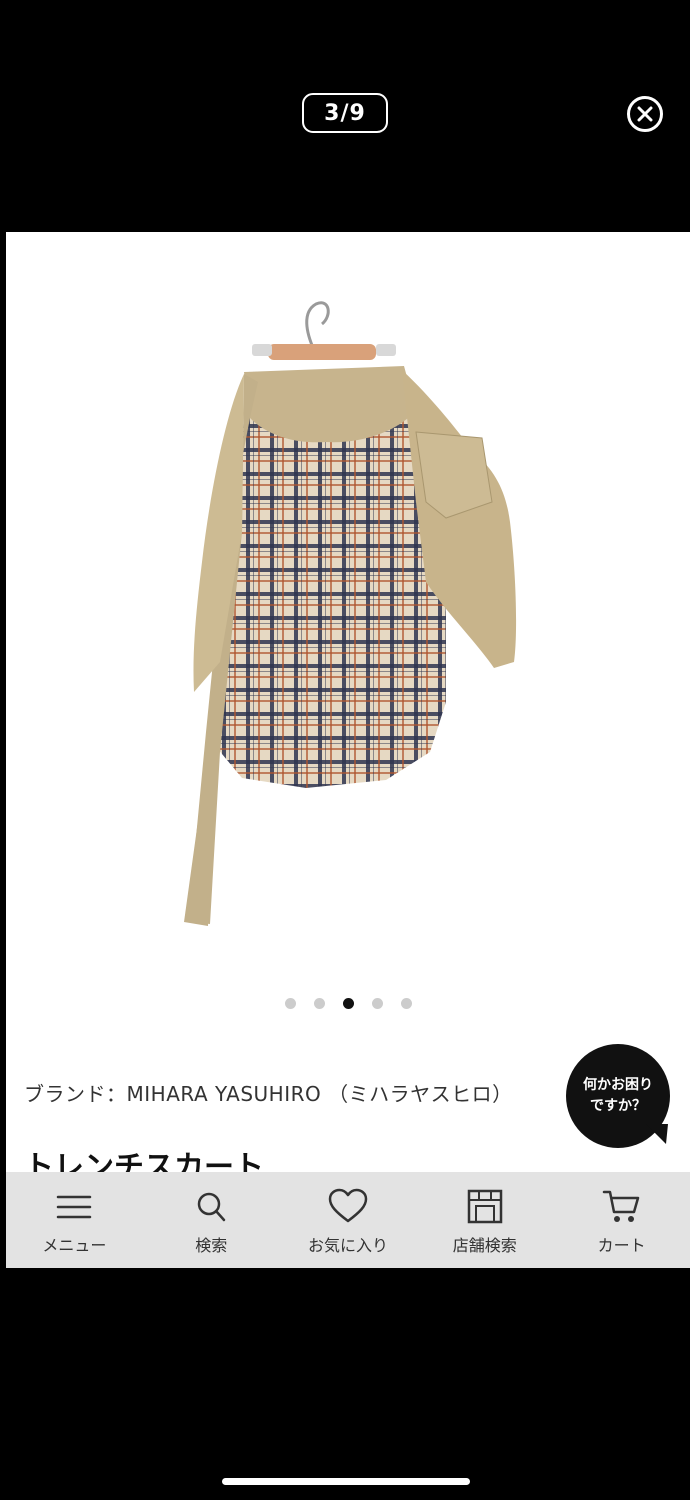 This screenshot has width=690, height=1500. I want to click on gallery-pagination, so click(348, 1004).